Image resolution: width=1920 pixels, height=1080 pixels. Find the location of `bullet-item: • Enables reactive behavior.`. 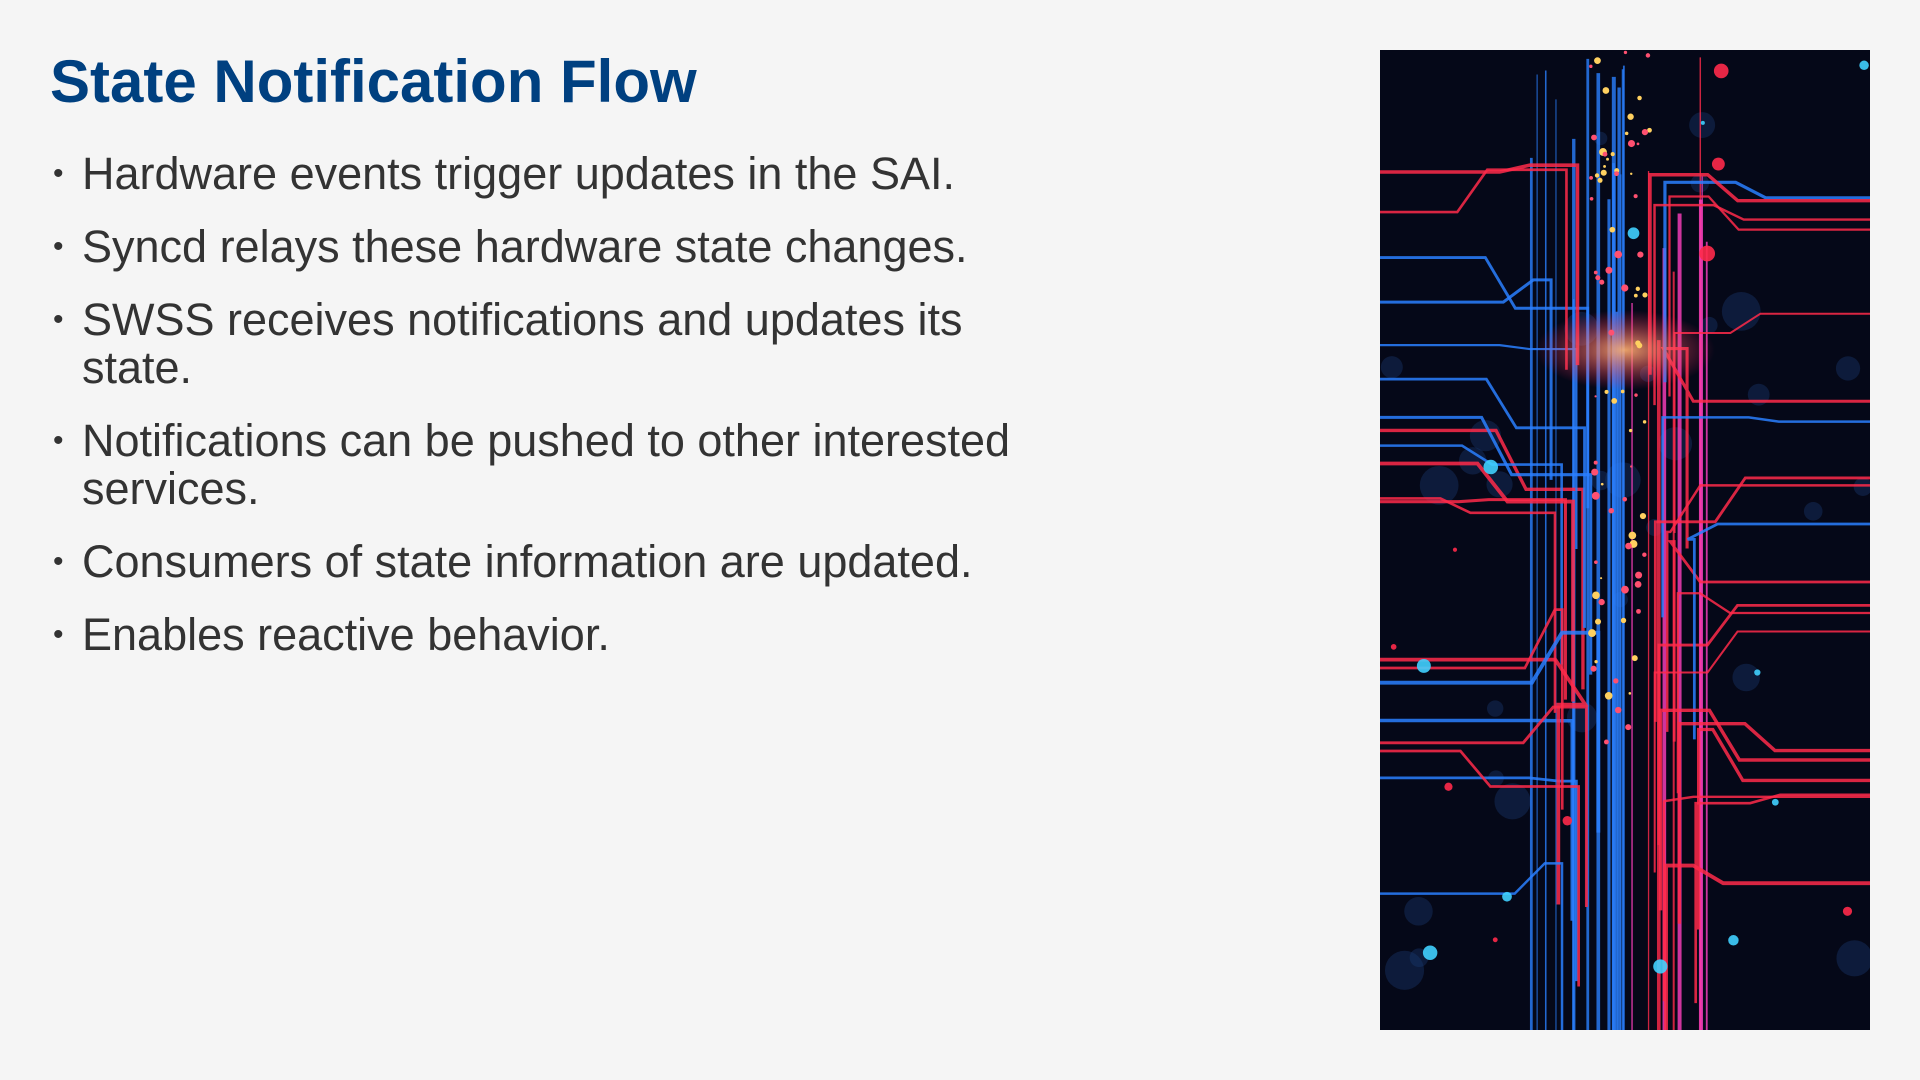

bullet-item: • Enables reactive behavior. is located at coordinates (331, 634).